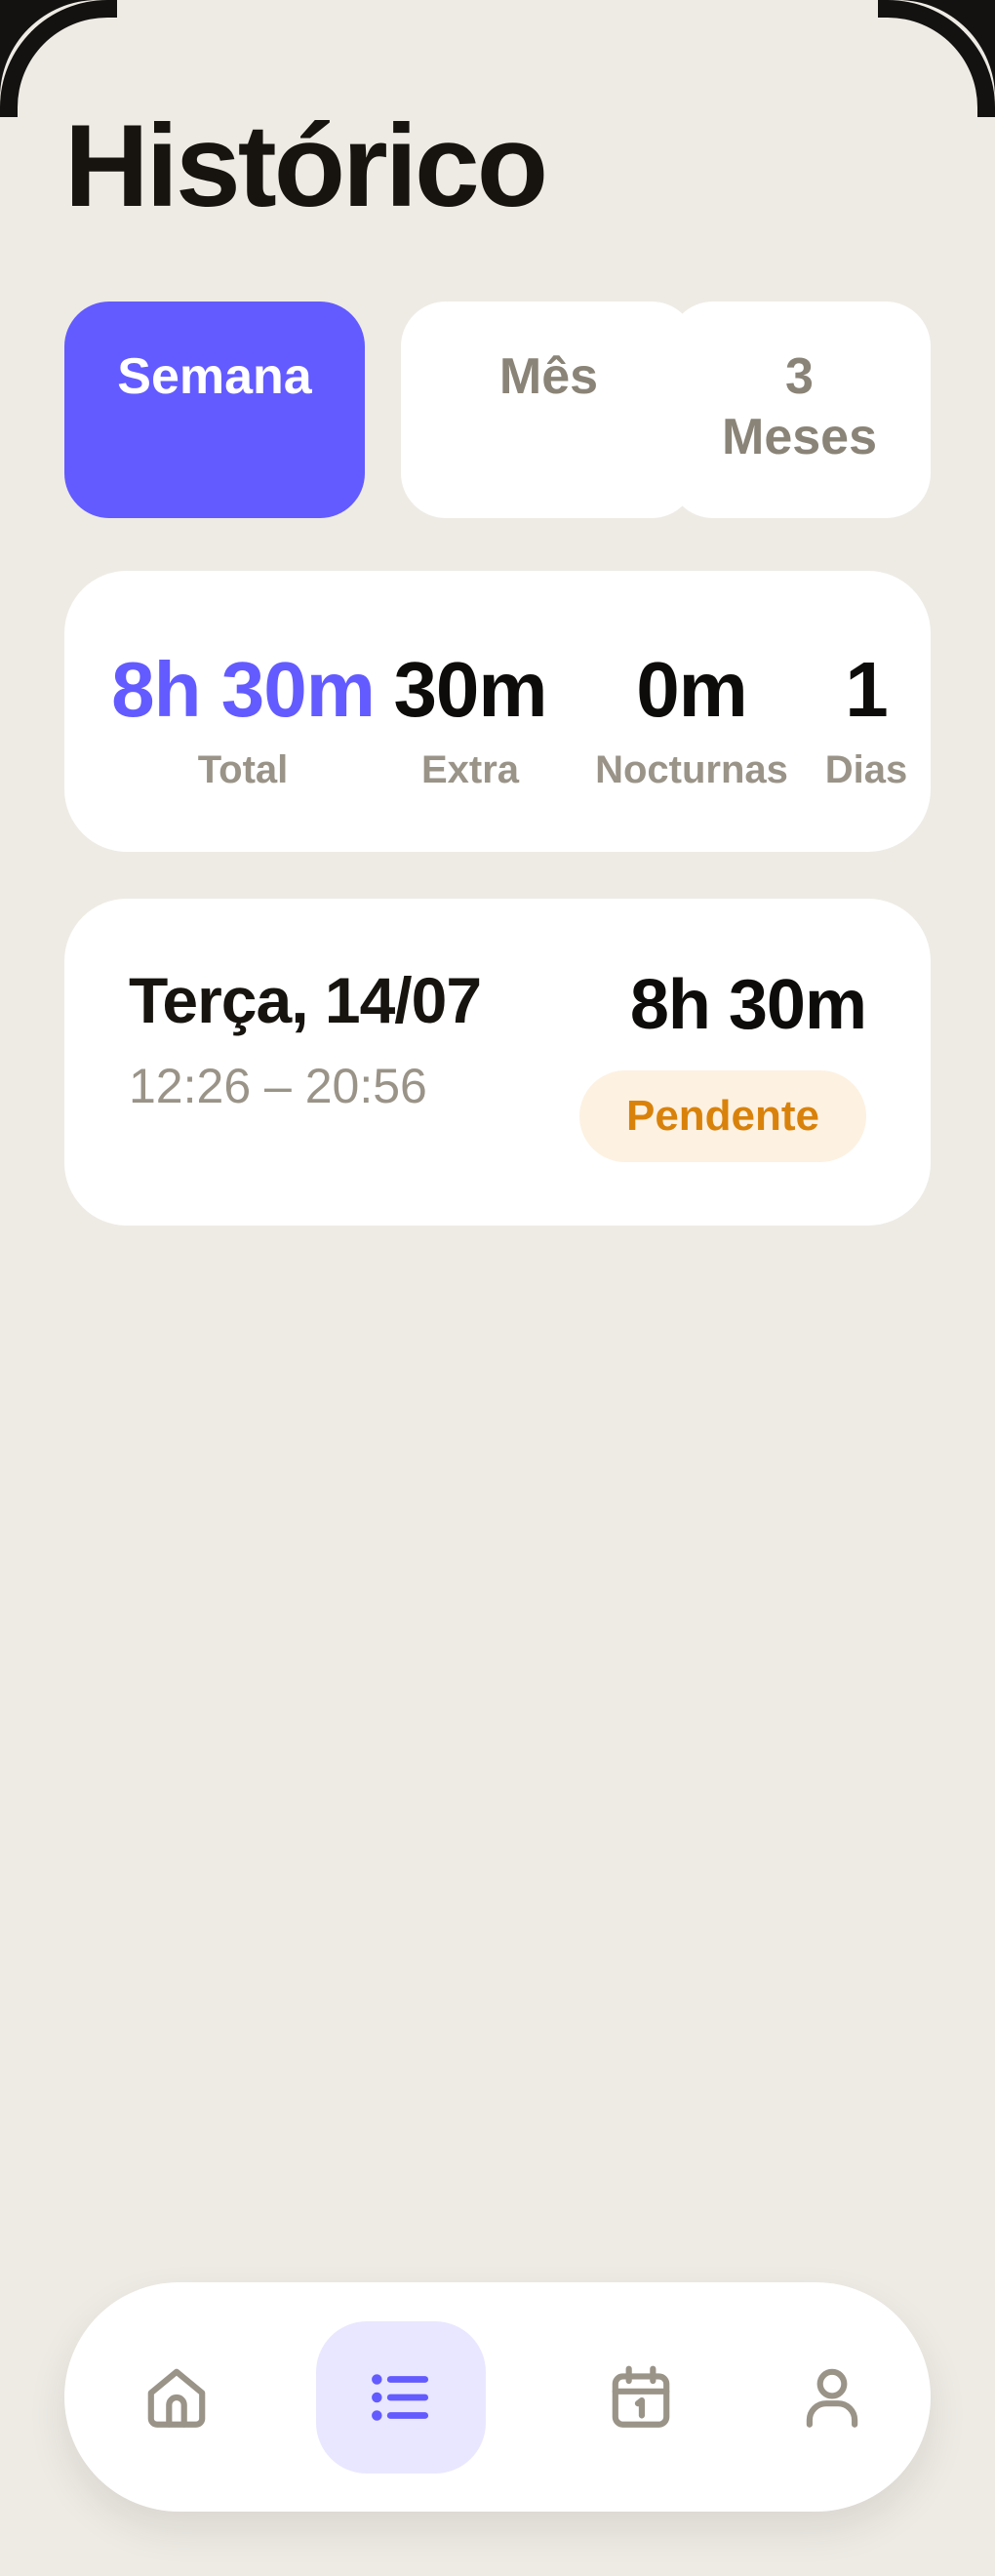 Image resolution: width=995 pixels, height=2576 pixels. I want to click on stat-days-label: Dias, so click(866, 769).